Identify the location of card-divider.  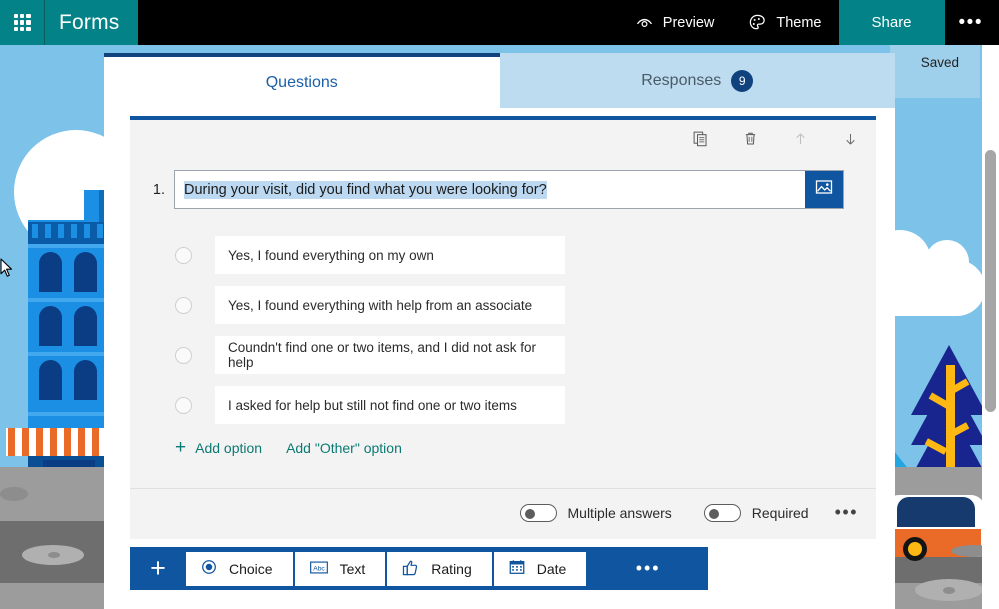
(503, 488).